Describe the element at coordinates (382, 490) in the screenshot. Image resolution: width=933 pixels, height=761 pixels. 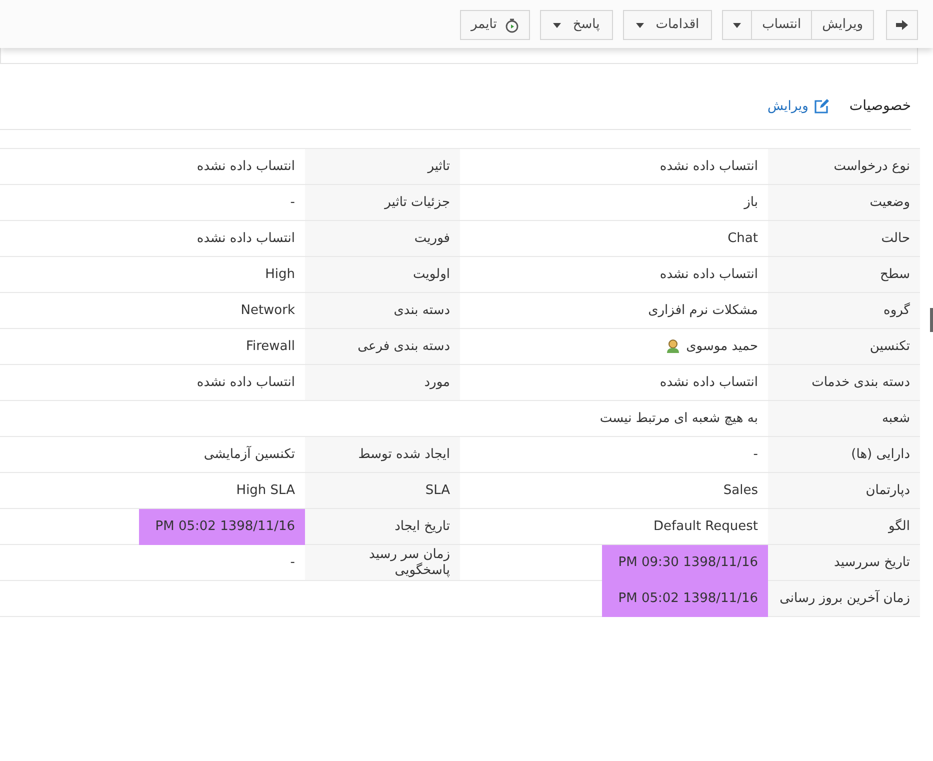
I see `field-label: SLA` at that location.